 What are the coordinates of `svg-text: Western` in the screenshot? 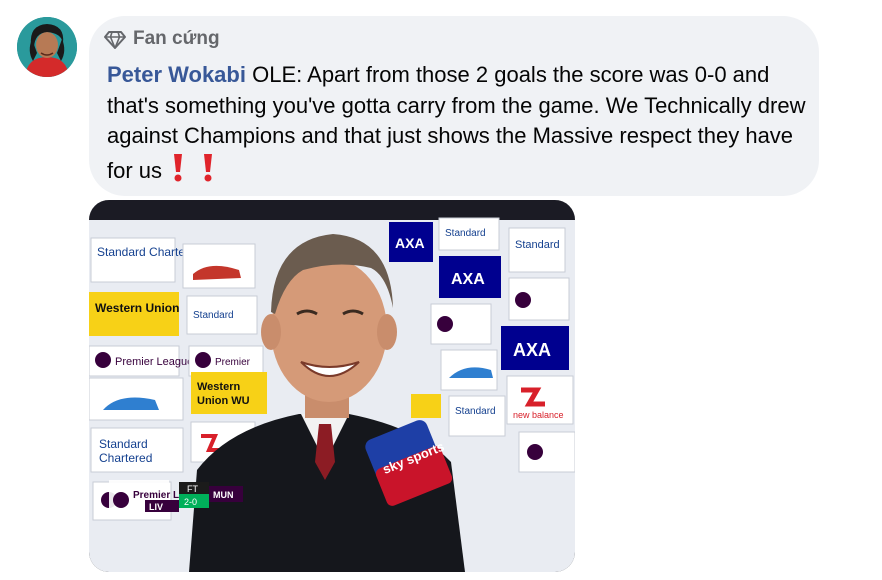 It's located at (218, 387).